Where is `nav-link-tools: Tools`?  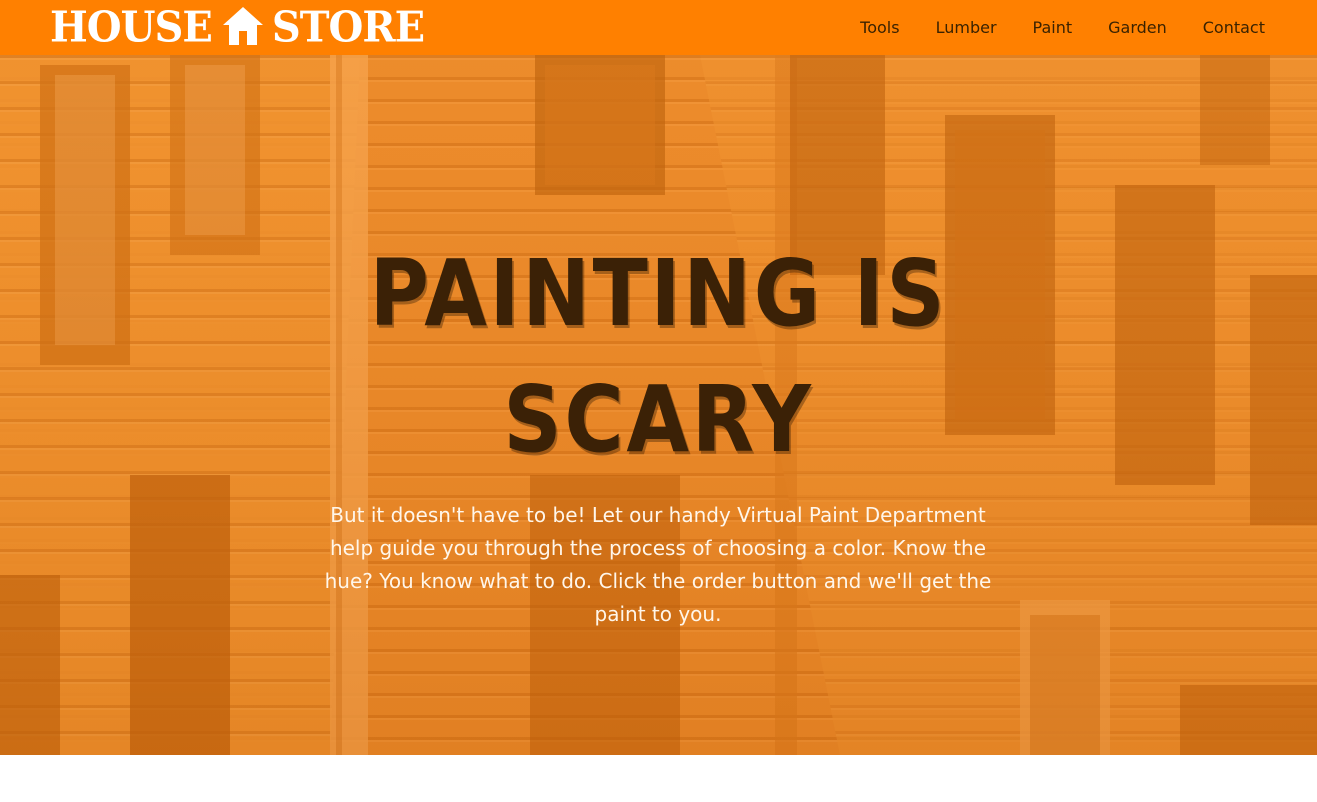 nav-link-tools: Tools is located at coordinates (879, 27).